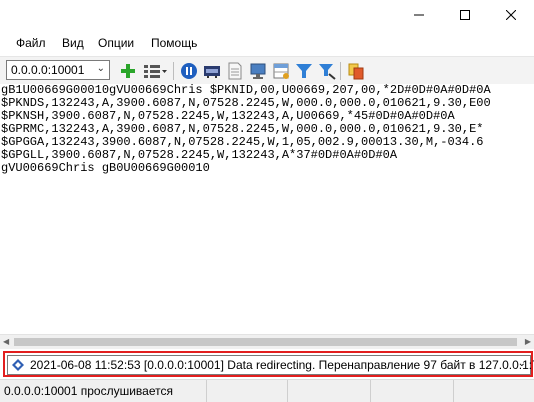 The width and height of the screenshot is (534, 402). I want to click on maximize-icon, so click(465, 15).